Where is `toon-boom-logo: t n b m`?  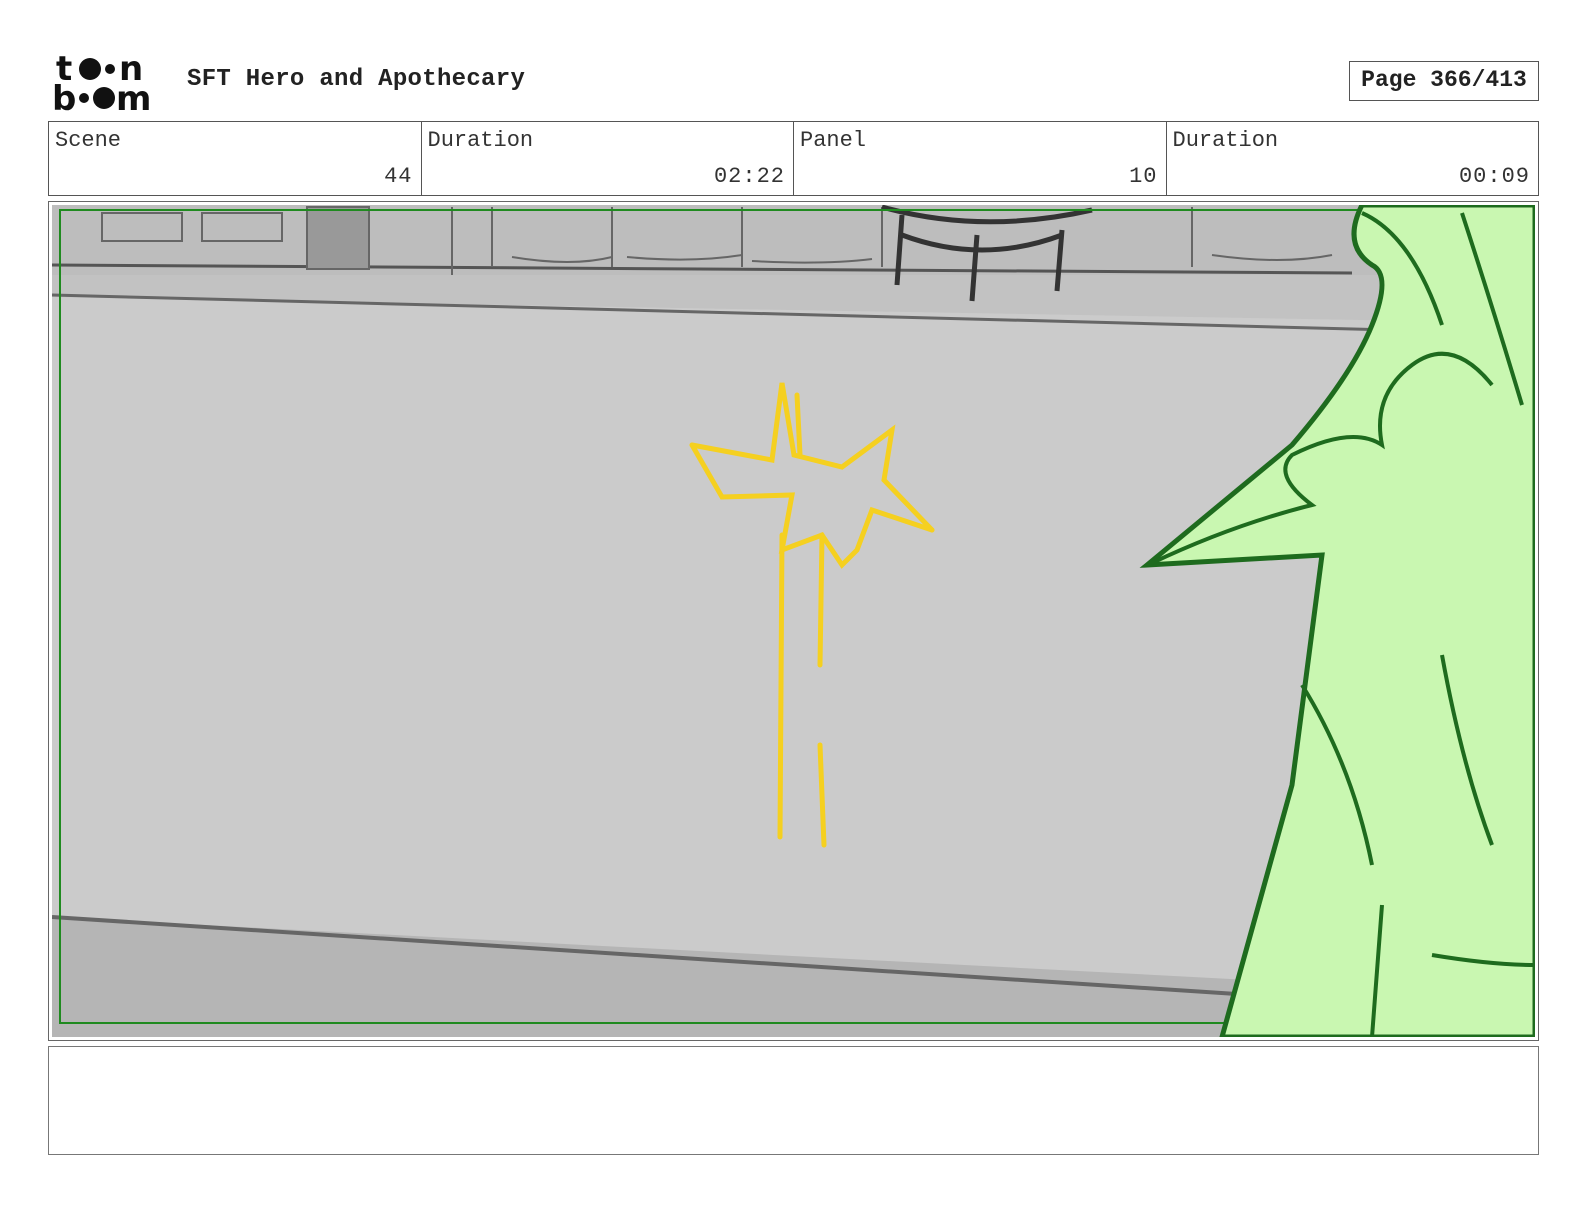 toon-boom-logo: t n b m is located at coordinates (108, 82).